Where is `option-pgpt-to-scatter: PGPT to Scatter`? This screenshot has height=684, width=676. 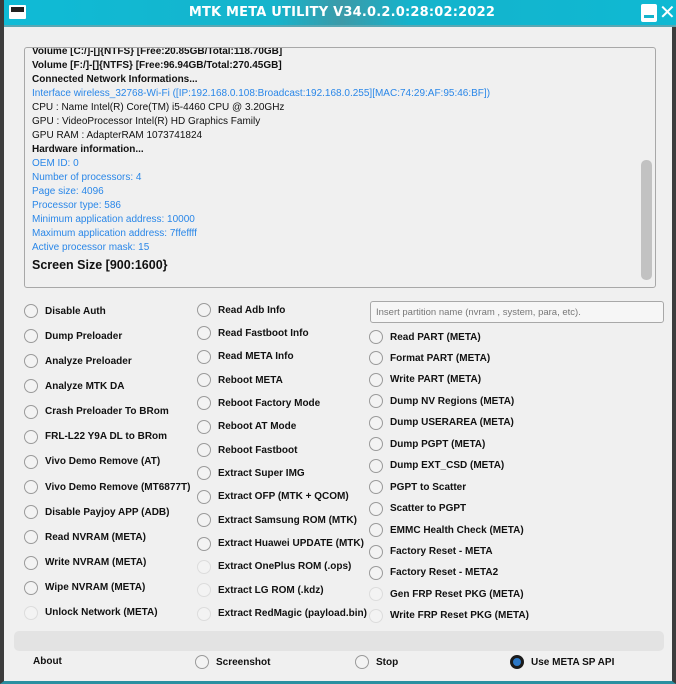 option-pgpt-to-scatter: PGPT to Scatter is located at coordinates (417, 487).